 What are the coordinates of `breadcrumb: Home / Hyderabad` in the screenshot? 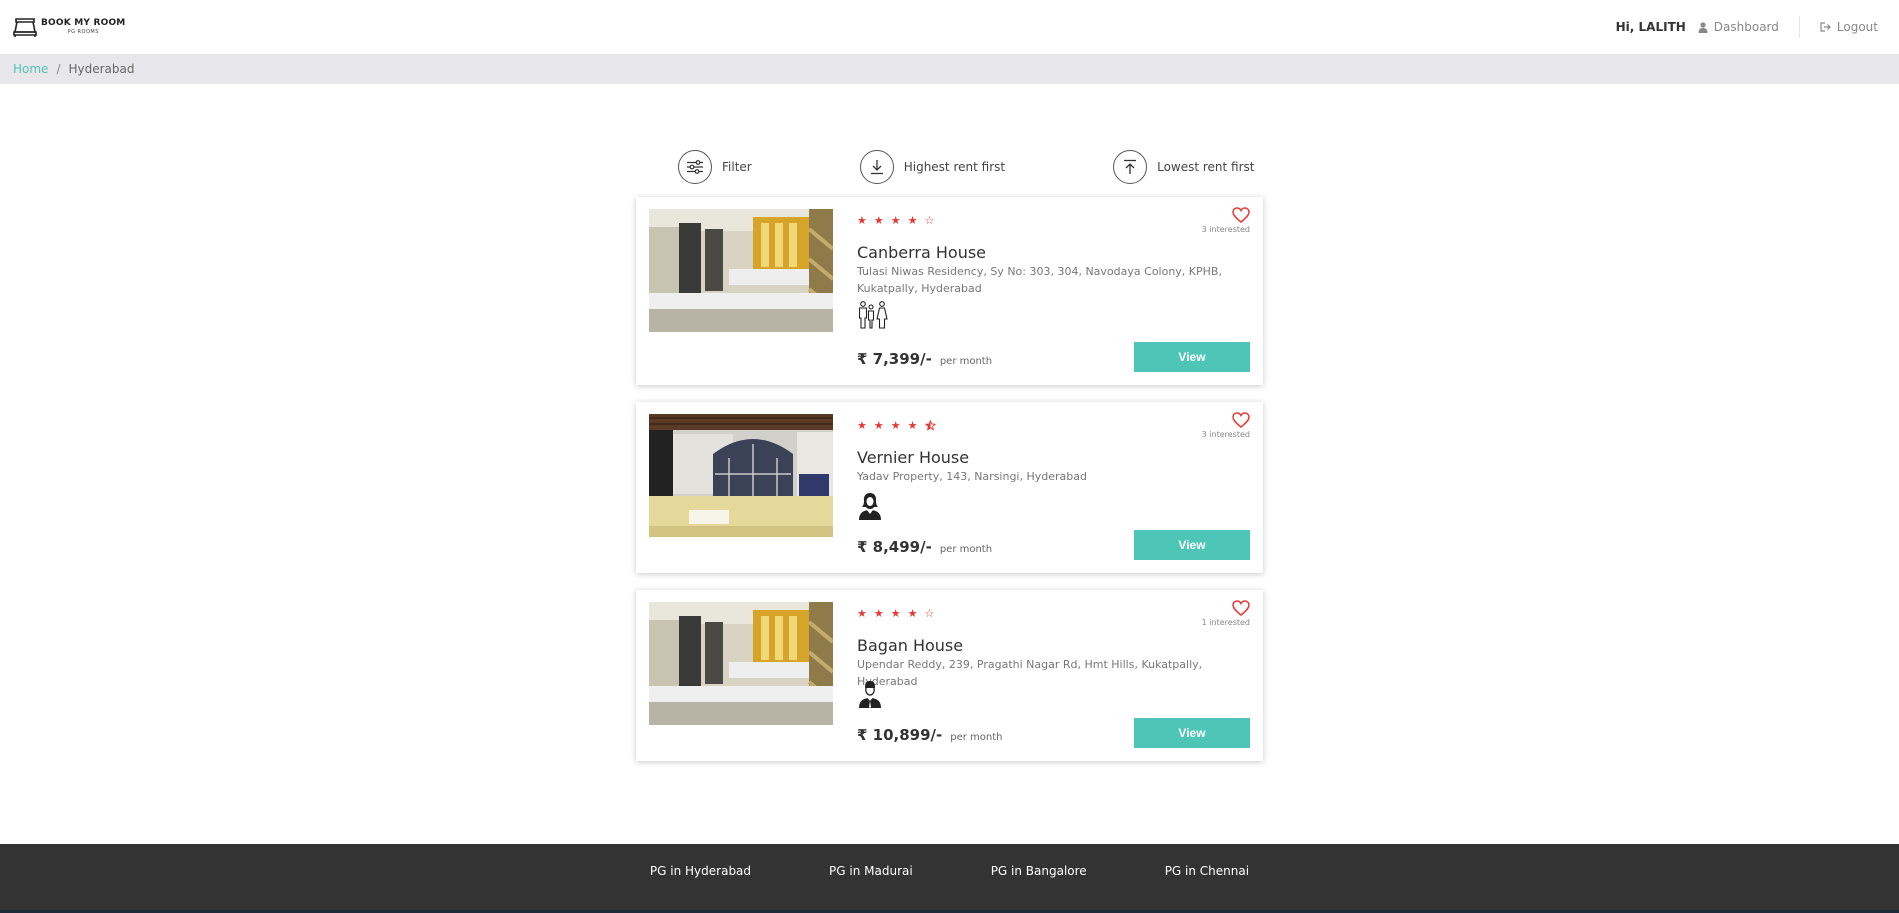 It's located at (949, 69).